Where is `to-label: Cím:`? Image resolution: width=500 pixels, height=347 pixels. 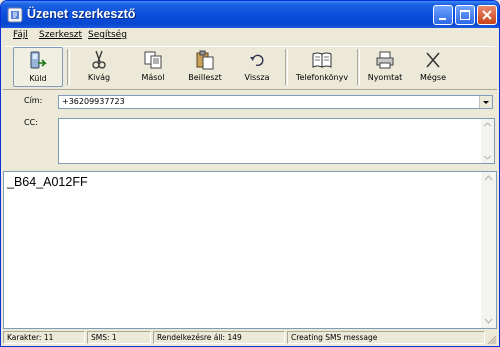
to-label: Cím: is located at coordinates (33, 100).